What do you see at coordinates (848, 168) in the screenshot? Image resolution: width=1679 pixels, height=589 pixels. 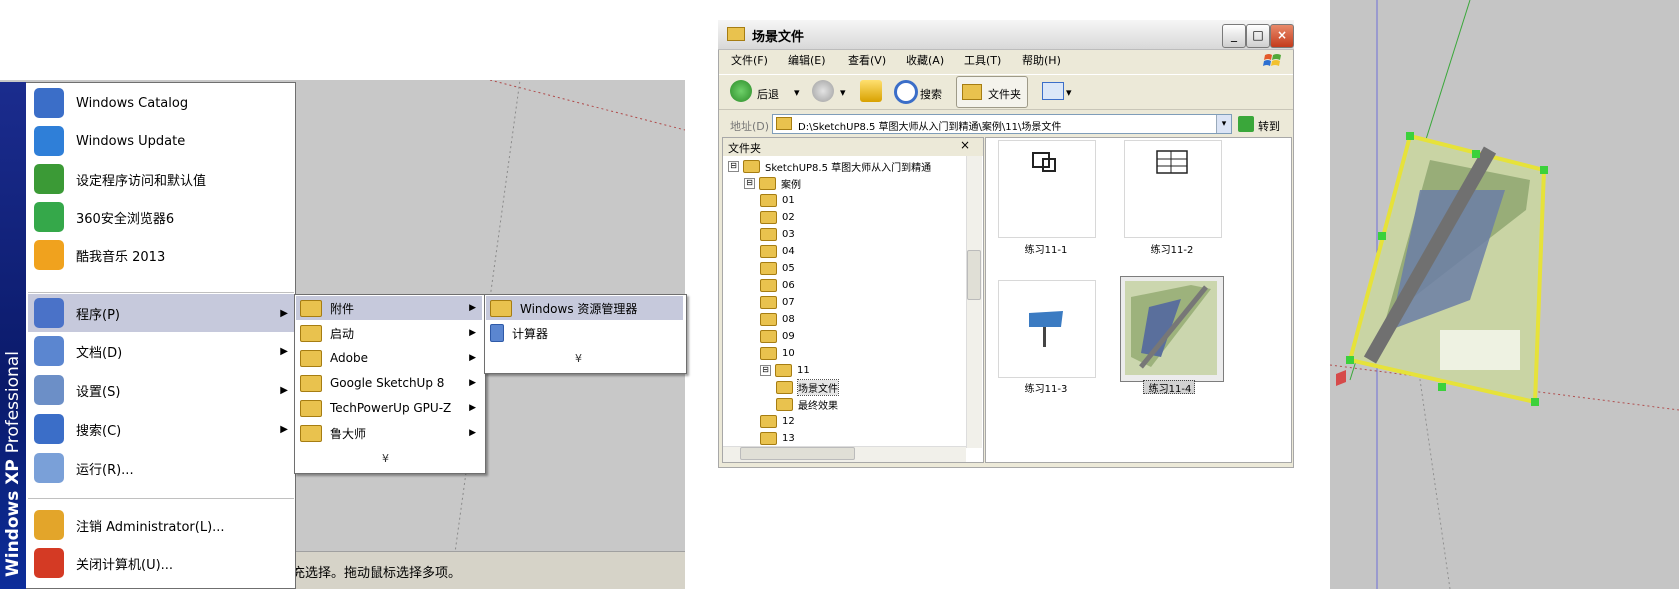 I see `tree-node-label: SketchUP8.5 草图大师从入门到精通` at bounding box center [848, 168].